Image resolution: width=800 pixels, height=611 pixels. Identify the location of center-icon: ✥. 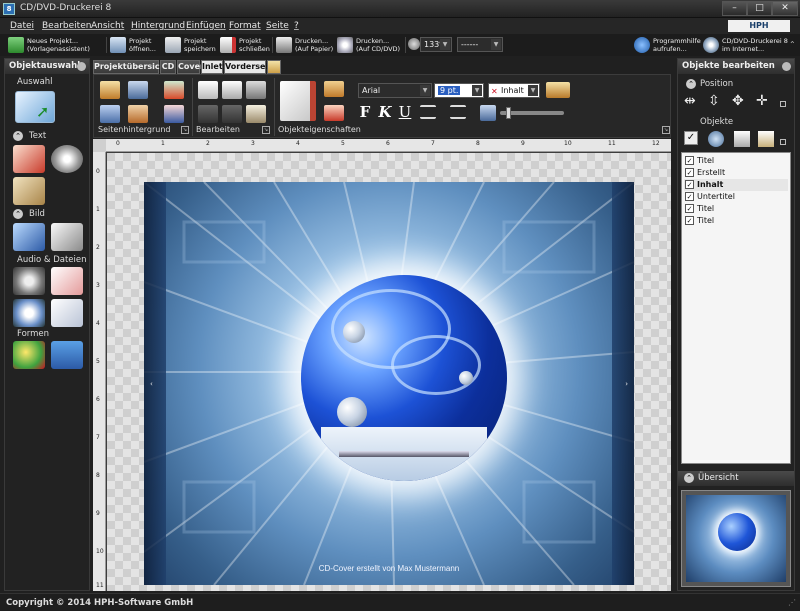
(738, 101).